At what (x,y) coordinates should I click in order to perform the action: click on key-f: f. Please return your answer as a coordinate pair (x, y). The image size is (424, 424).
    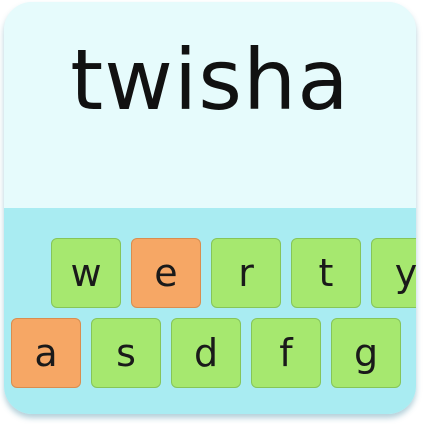
    Looking at the image, I should click on (286, 353).